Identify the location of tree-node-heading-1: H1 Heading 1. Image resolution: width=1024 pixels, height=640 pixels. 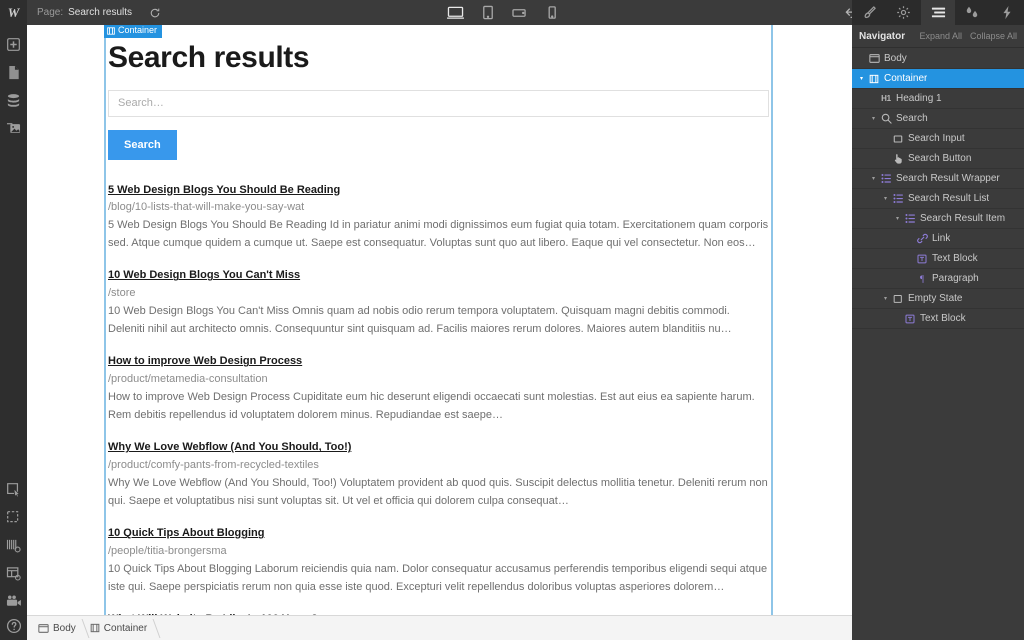
(938, 99).